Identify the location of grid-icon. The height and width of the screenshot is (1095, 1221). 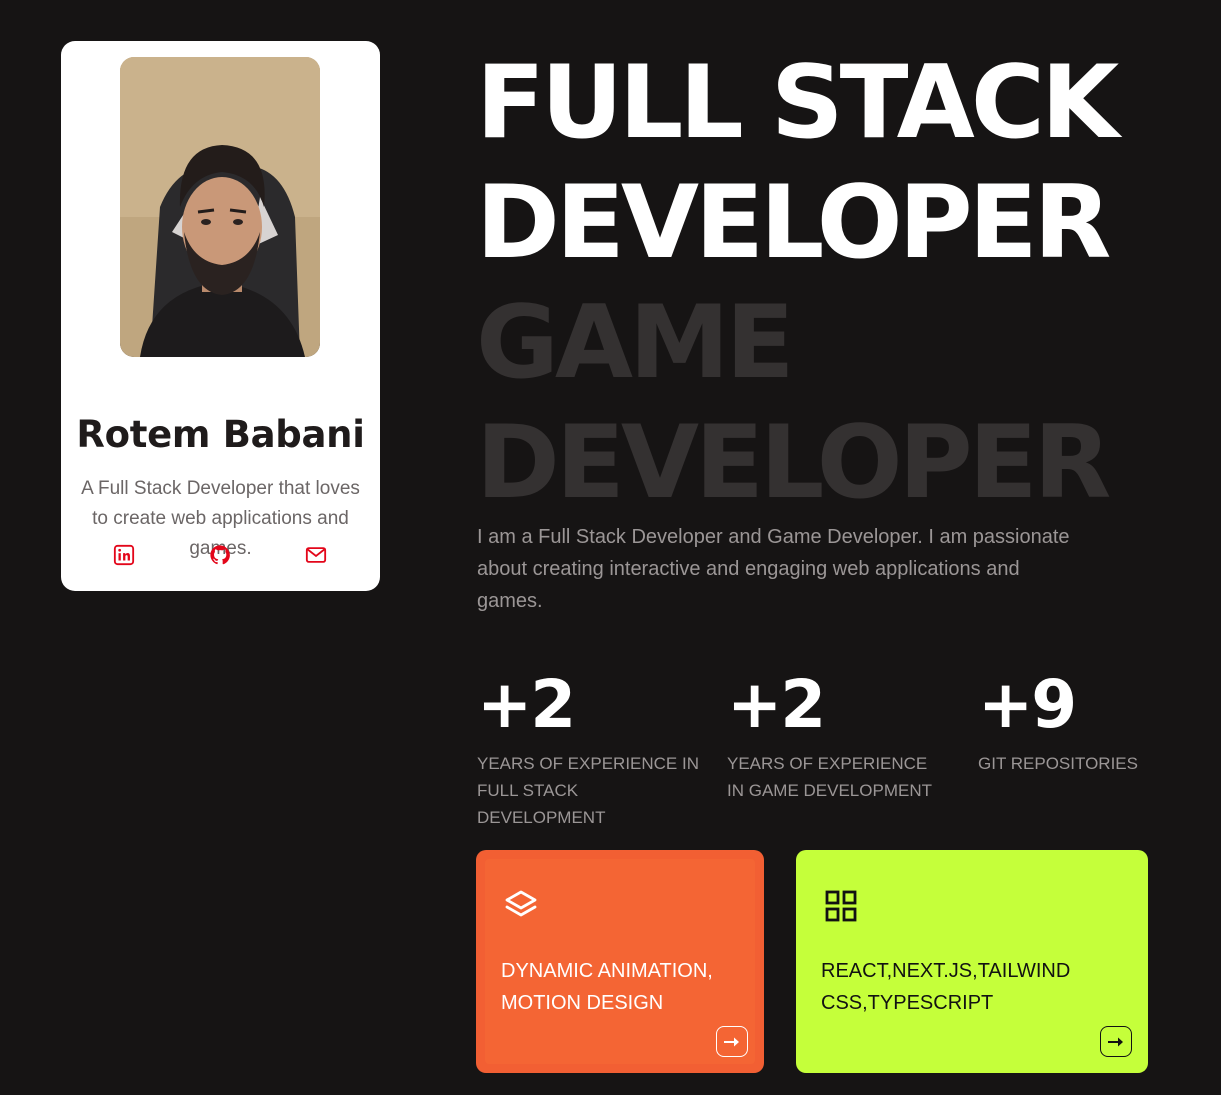
(841, 906).